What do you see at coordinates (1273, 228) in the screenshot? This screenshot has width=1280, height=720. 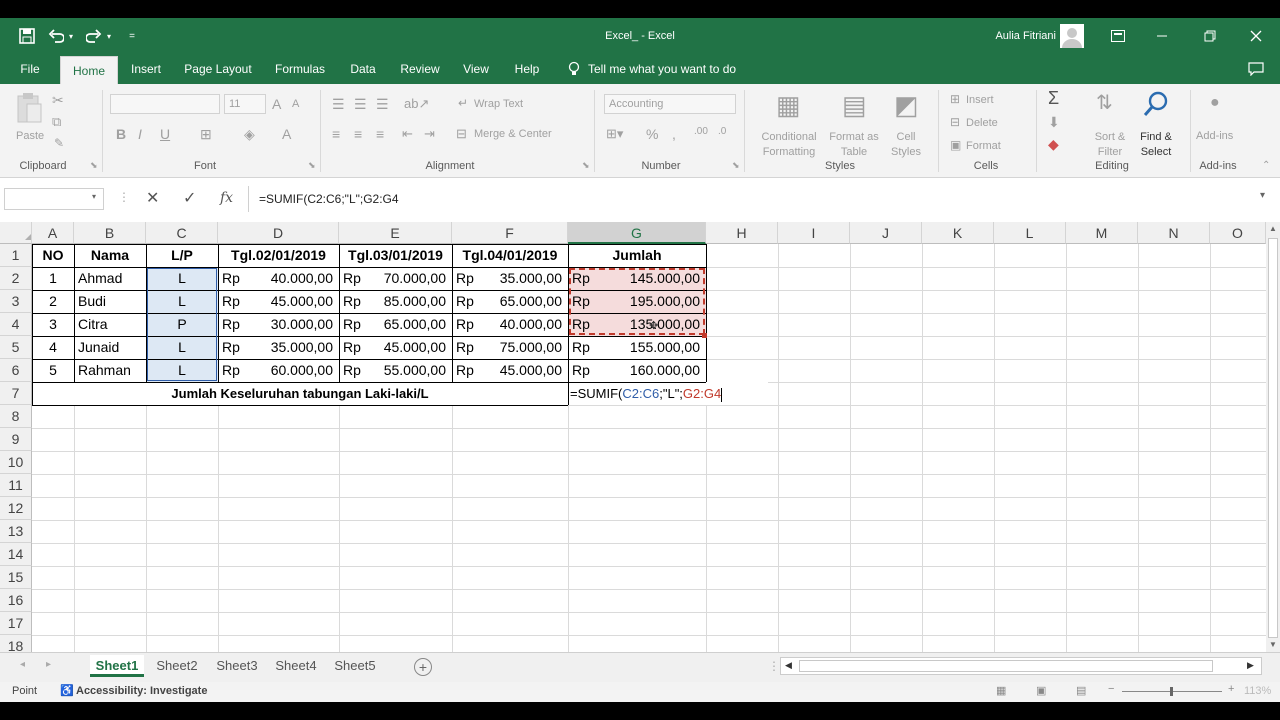 I see `scroll-up-icon: ▲` at bounding box center [1273, 228].